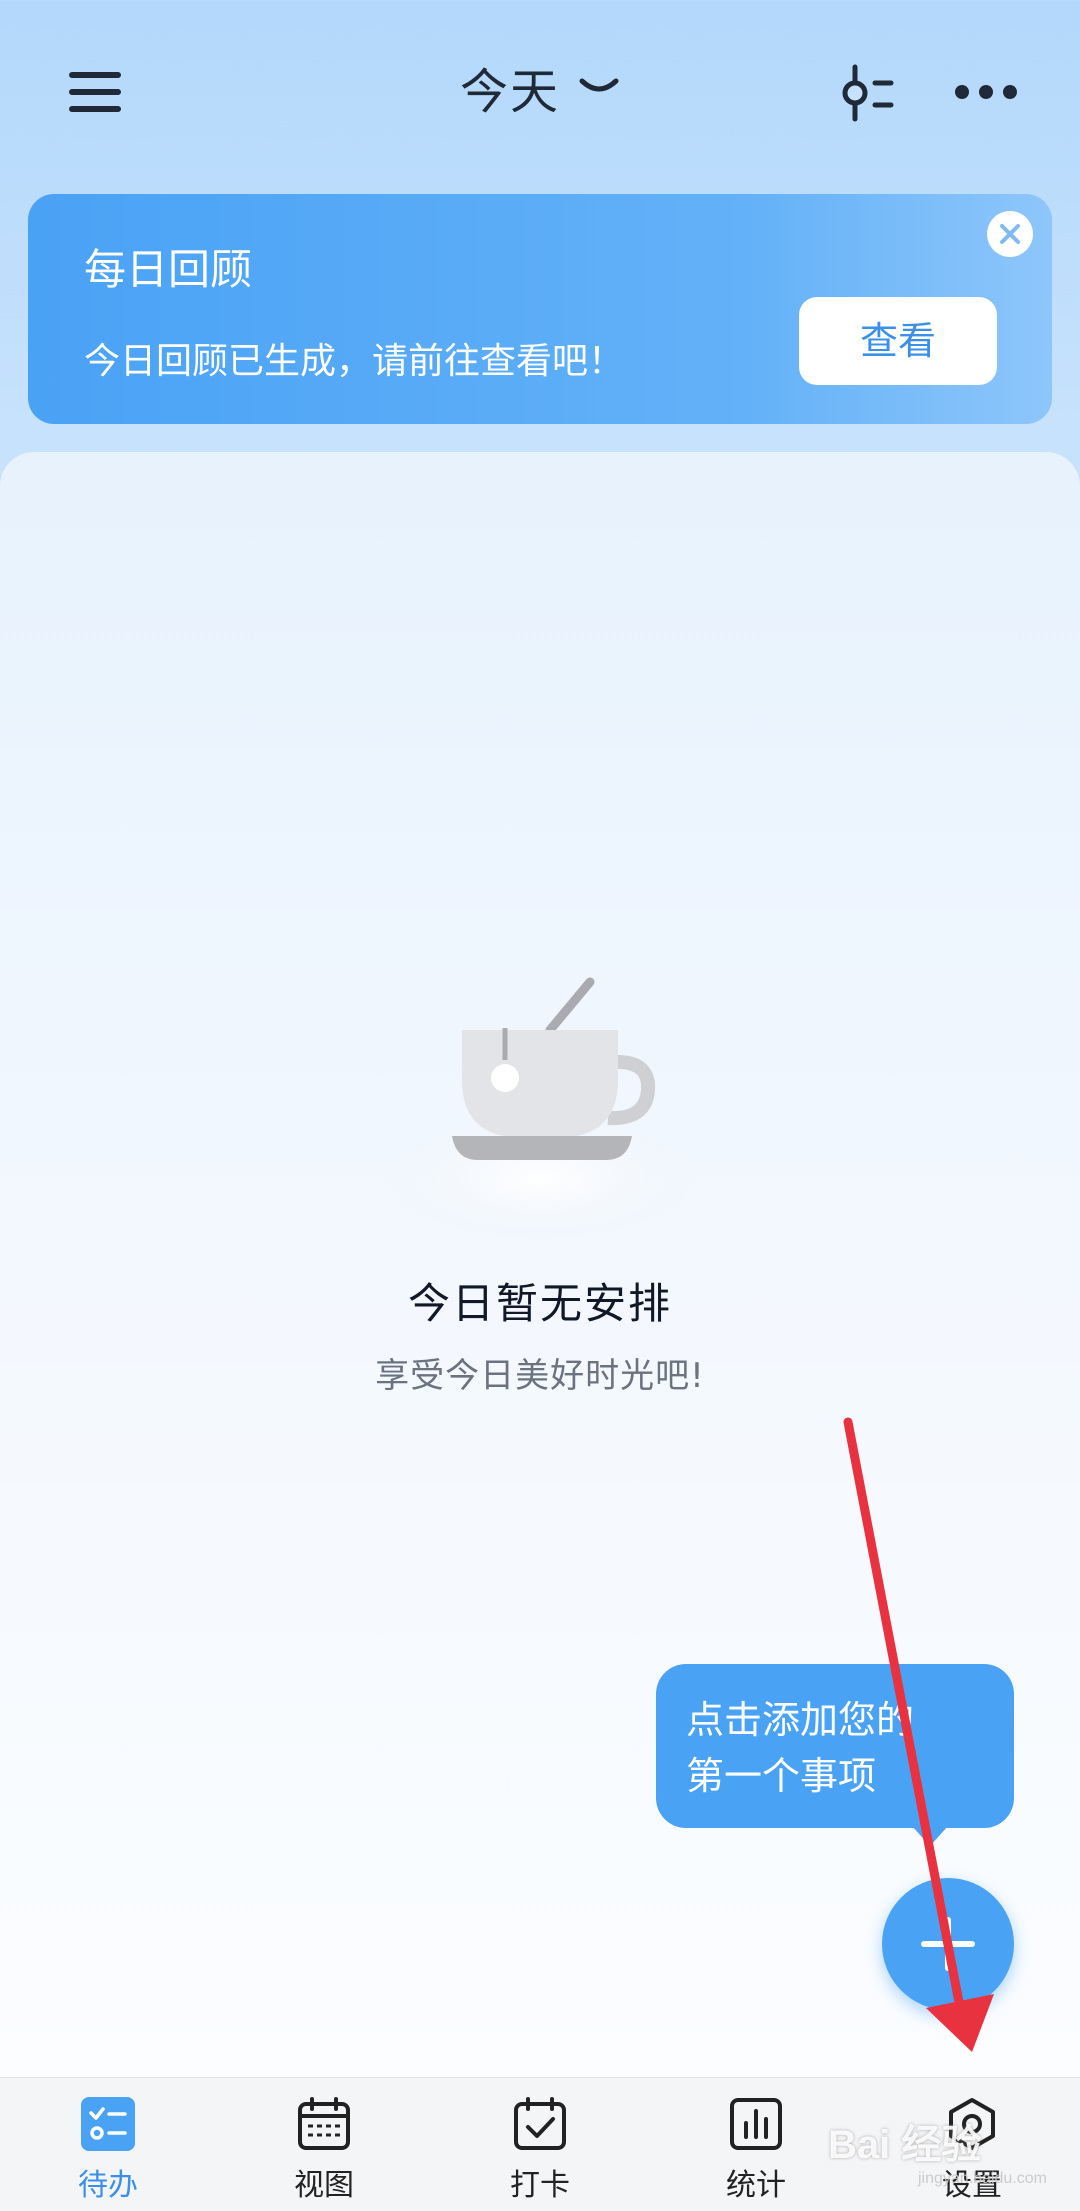  Describe the element at coordinates (835, 1746) in the screenshot. I see `add-tooltip: 点击添加您的 第一个事项` at that location.